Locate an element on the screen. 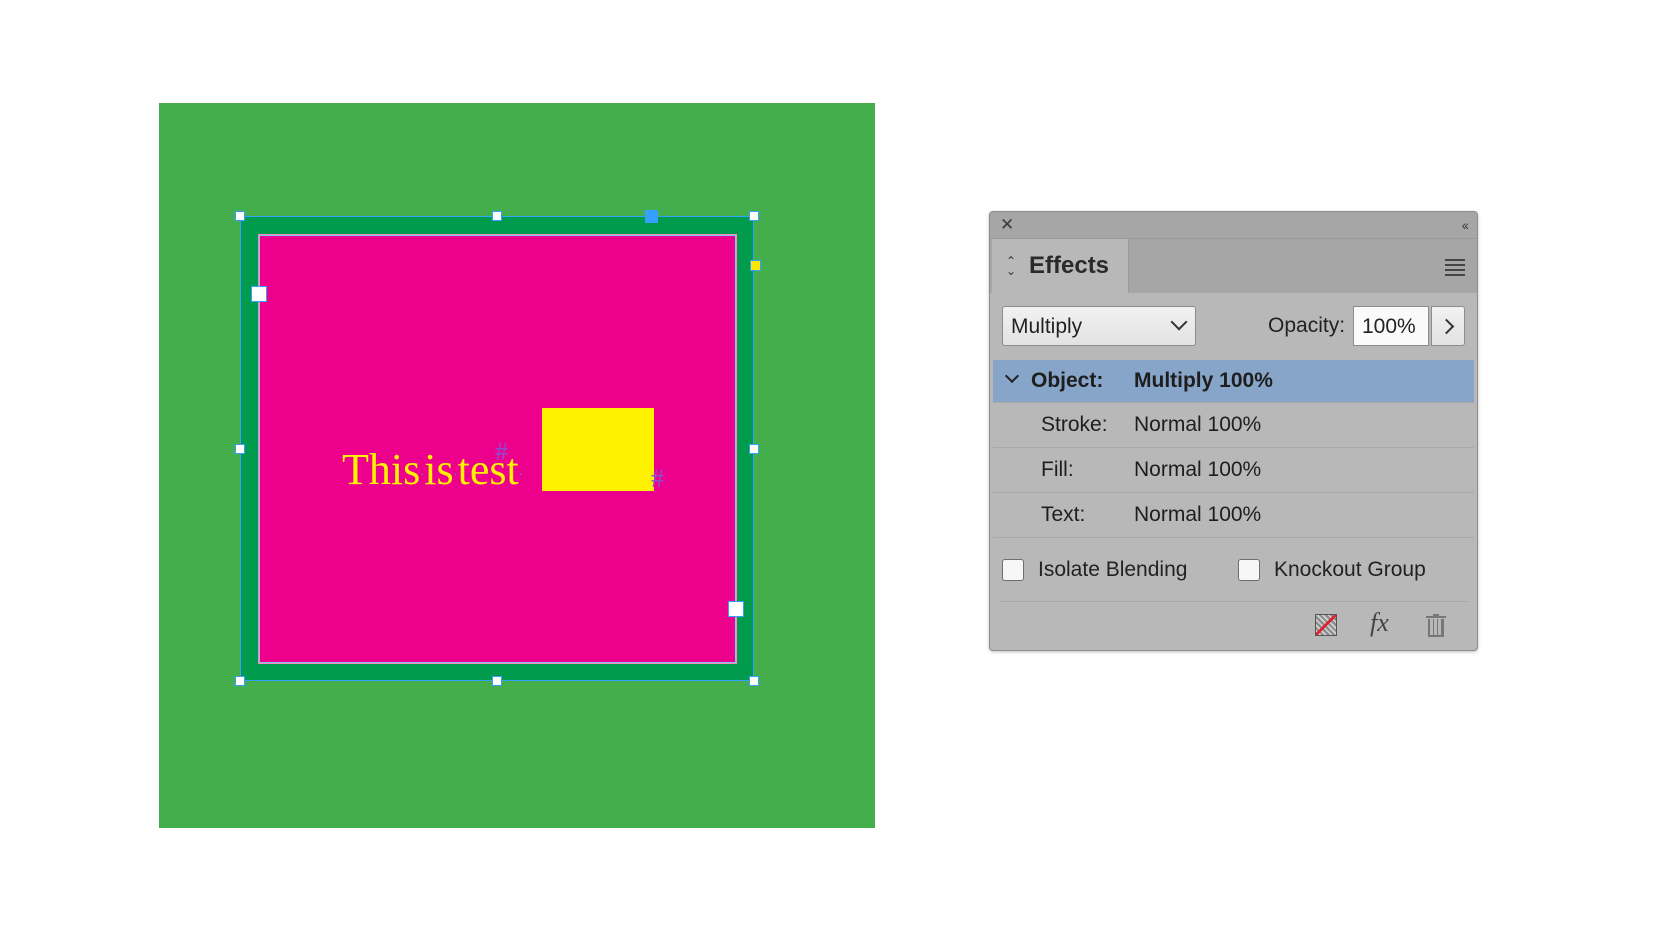 The height and width of the screenshot is (936, 1680). tab-effects: ⌃ ⌄ Effects is located at coordinates (1060, 266).